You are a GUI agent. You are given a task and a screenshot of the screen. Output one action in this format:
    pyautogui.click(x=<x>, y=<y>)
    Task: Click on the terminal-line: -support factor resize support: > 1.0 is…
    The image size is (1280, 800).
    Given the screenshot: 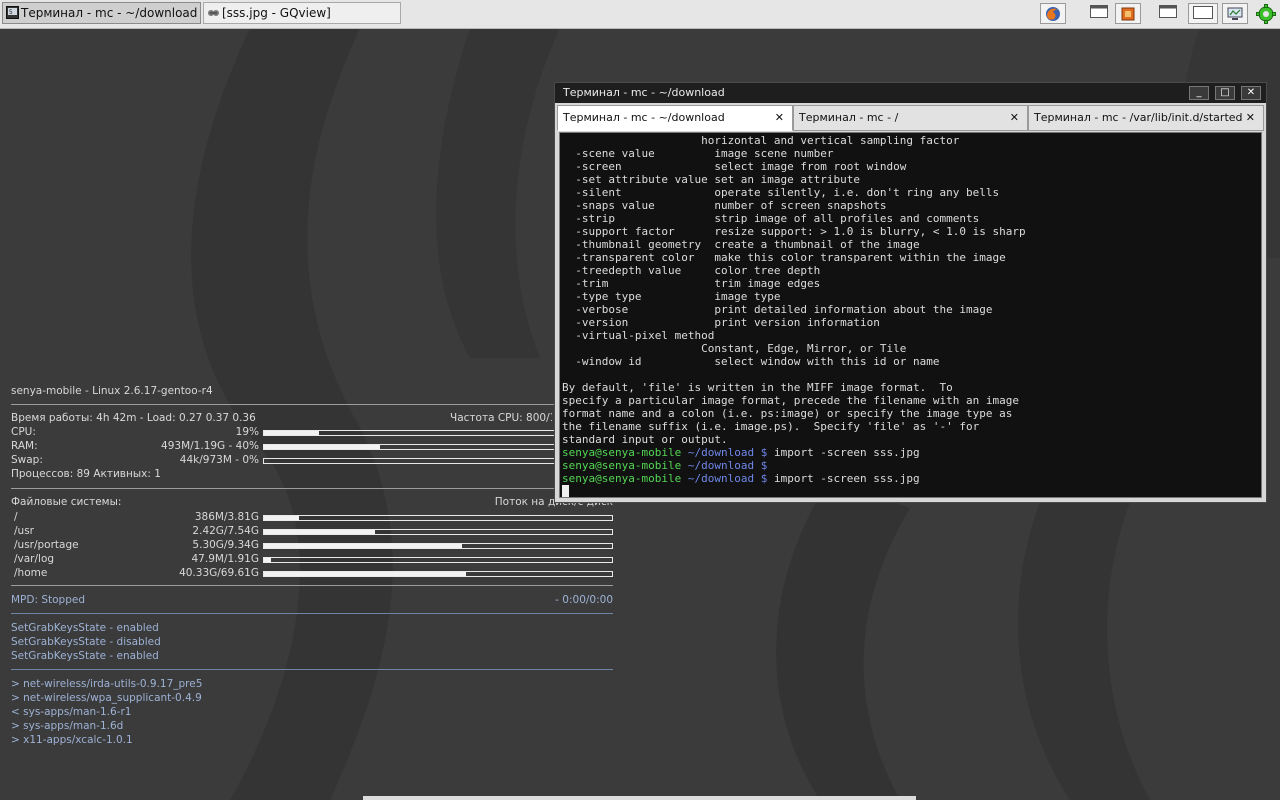 What is the action you would take?
    pyautogui.click(x=794, y=231)
    